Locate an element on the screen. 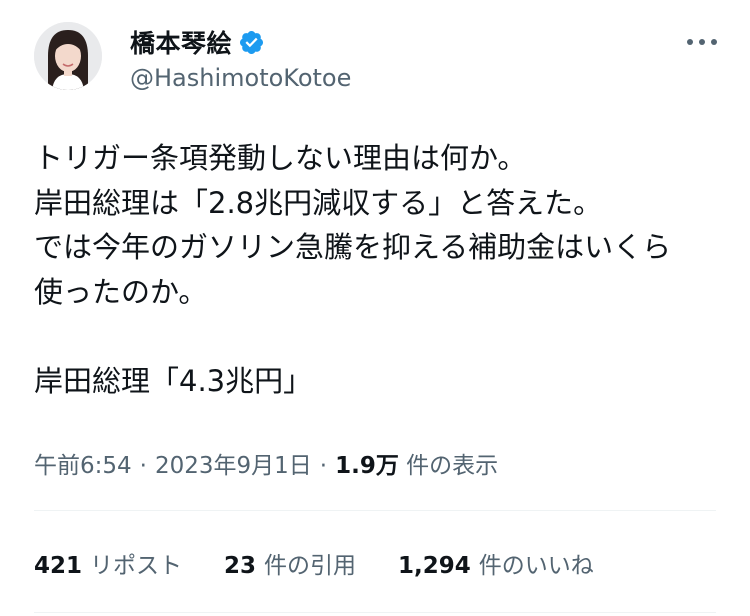 This screenshot has height=616, width=750. author-display-name: 橋本琴絵 is located at coordinates (181, 42).